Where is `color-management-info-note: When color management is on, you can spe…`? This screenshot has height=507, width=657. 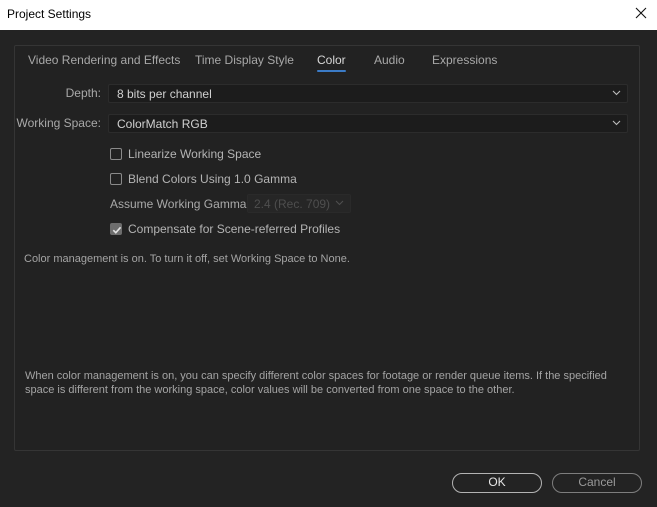 color-management-info-note: When color management is on, you can spe… is located at coordinates (316, 383).